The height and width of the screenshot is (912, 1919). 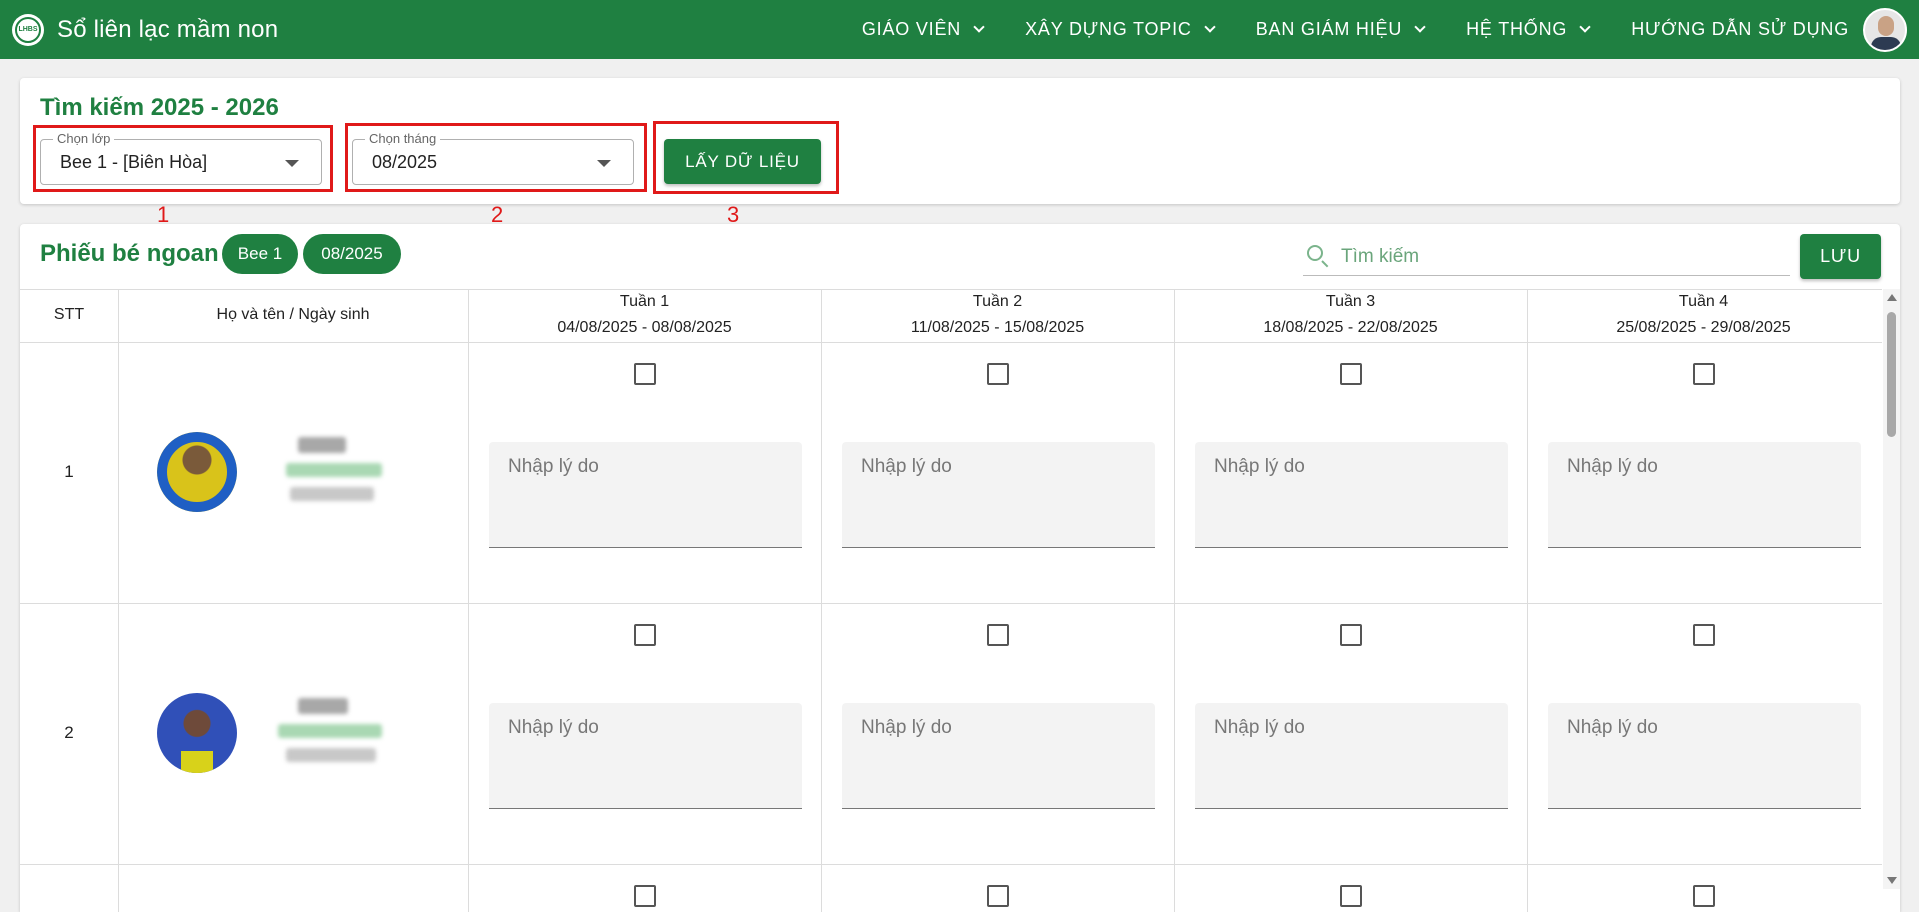 I want to click on nav-label: GIÁO VIÊN, so click(x=911, y=29).